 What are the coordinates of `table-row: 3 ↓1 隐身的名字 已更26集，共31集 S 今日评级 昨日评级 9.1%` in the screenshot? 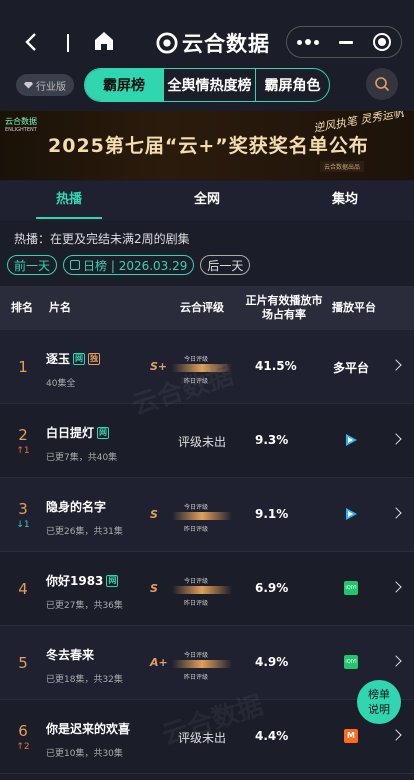 It's located at (207, 515).